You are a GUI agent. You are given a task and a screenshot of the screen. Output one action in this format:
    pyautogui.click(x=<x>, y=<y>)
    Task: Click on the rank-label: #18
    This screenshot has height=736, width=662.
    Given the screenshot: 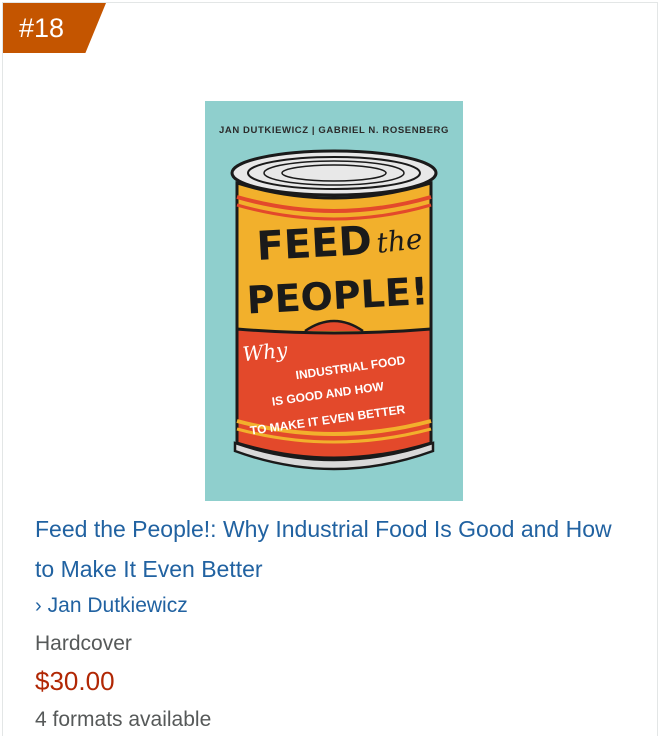 What is the action you would take?
    pyautogui.click(x=42, y=28)
    